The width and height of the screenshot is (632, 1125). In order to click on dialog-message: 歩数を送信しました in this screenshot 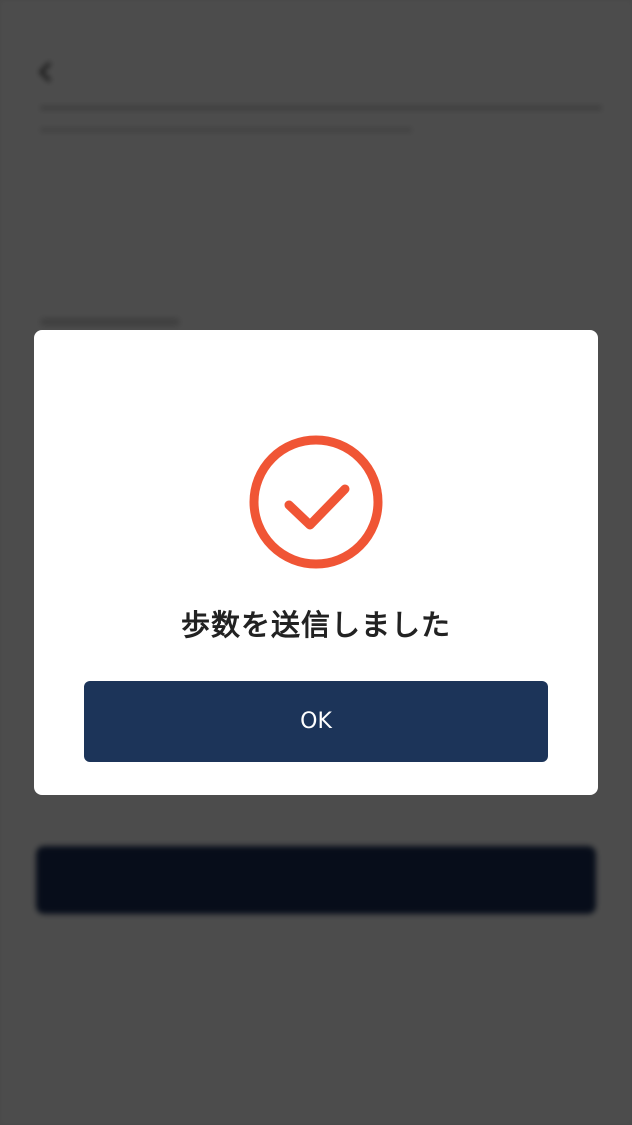, I will do `click(315, 625)`.